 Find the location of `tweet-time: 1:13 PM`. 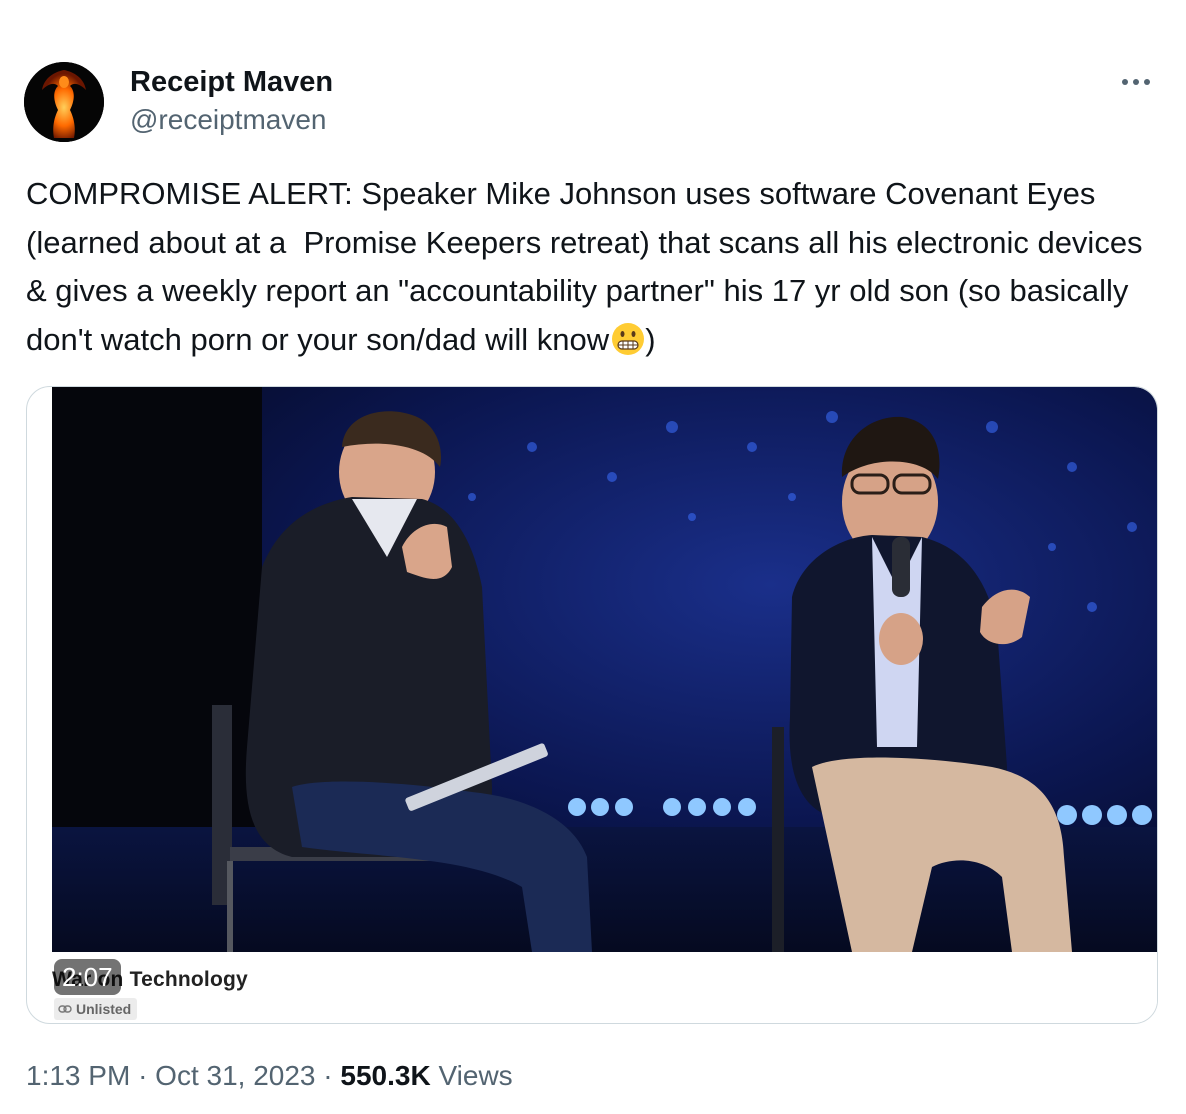

tweet-time: 1:13 PM is located at coordinates (78, 1075).